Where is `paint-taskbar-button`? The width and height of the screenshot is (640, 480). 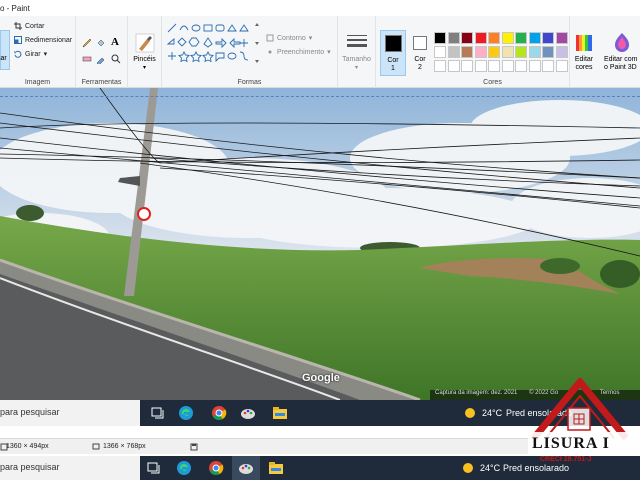
paint-taskbar-button is located at coordinates (246, 468).